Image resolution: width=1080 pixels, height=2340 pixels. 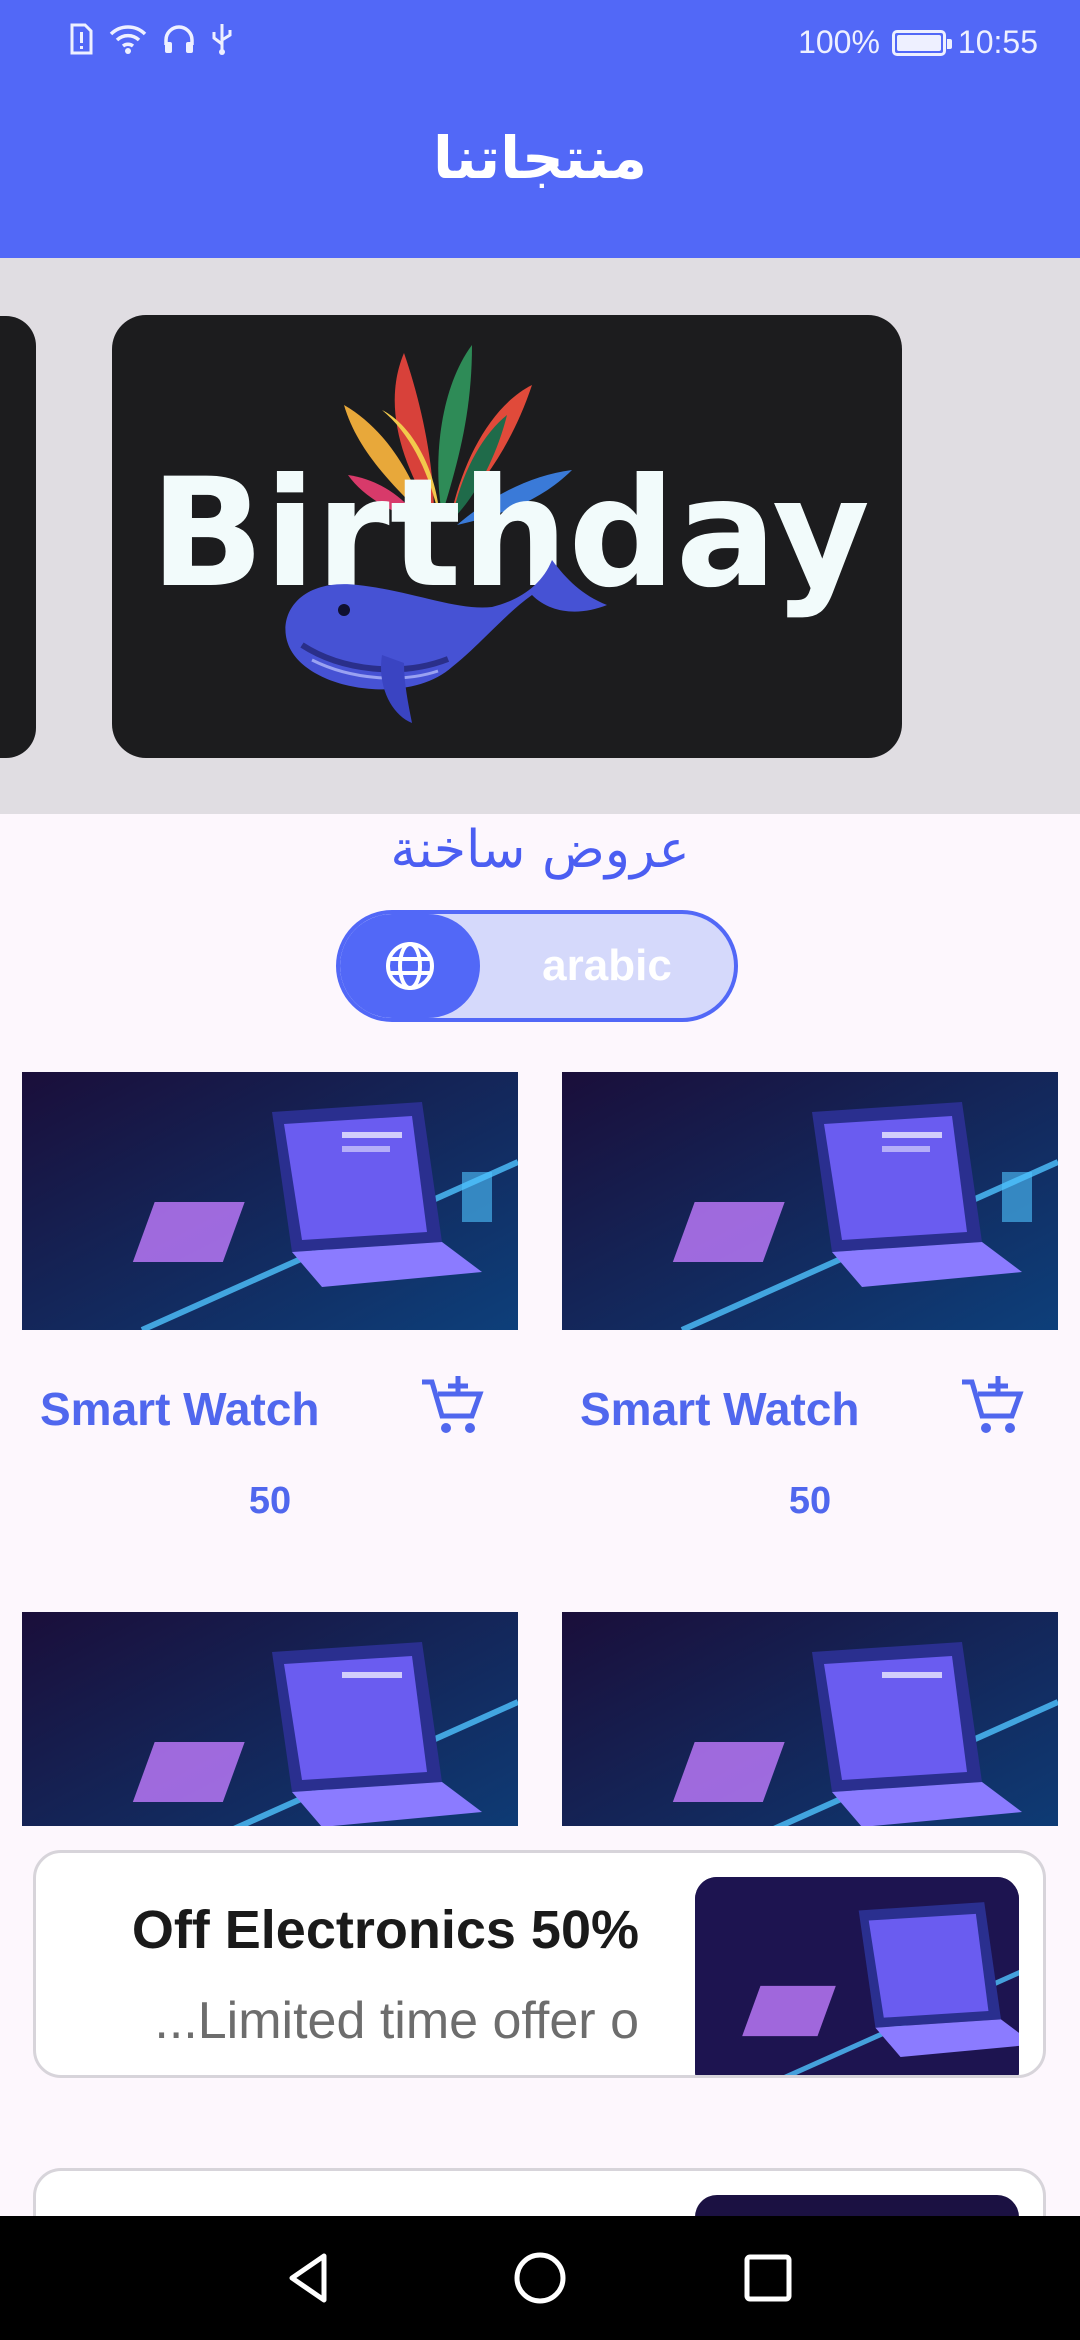 What do you see at coordinates (537, 966) in the screenshot?
I see `language-toggle: arabic` at bounding box center [537, 966].